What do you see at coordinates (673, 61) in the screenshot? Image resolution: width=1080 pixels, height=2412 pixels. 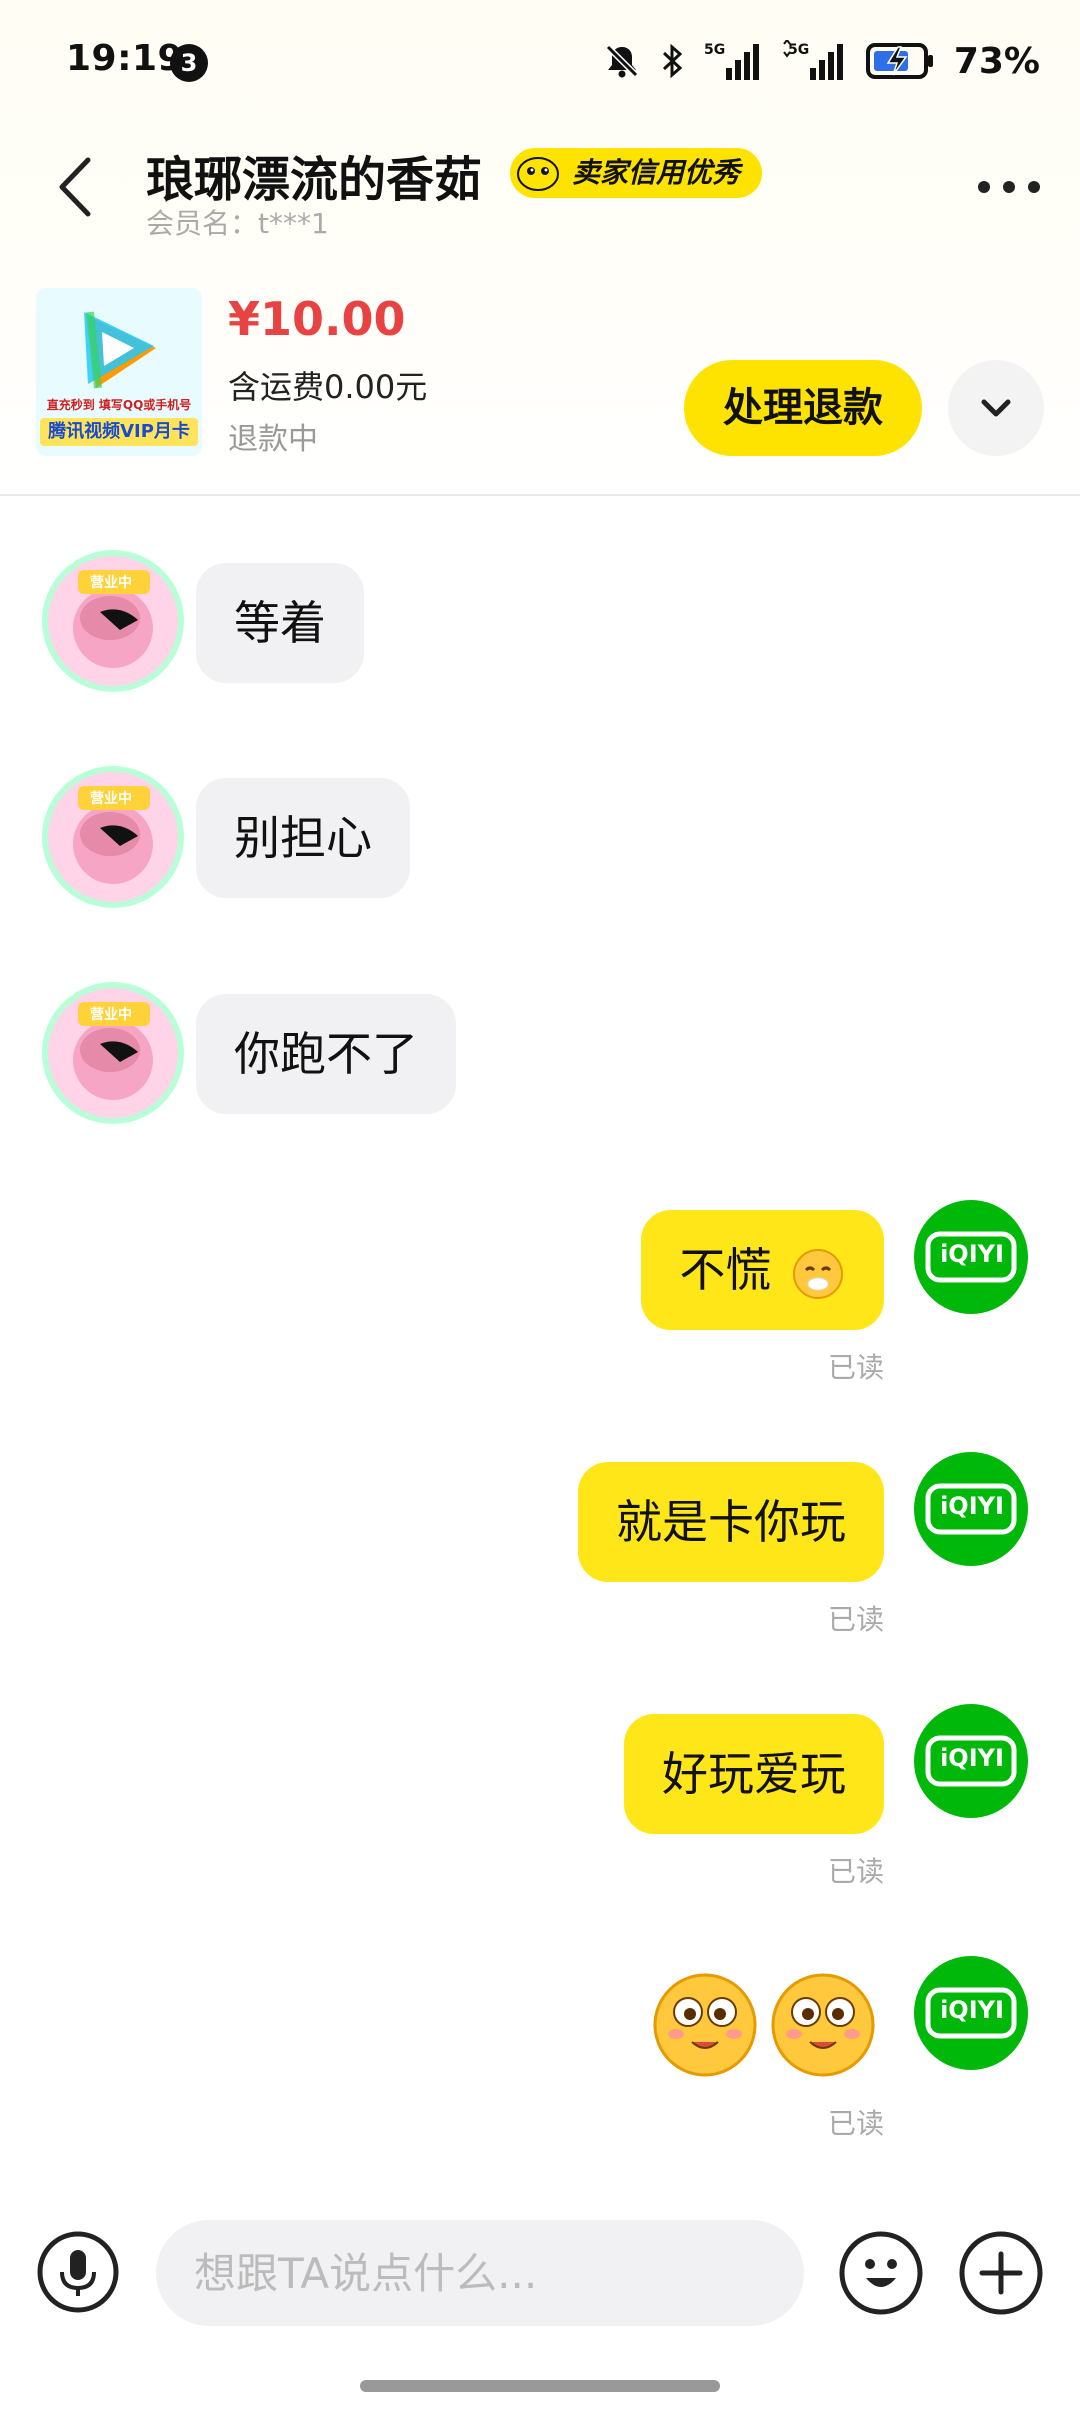 I see `bluetooth-icon` at bounding box center [673, 61].